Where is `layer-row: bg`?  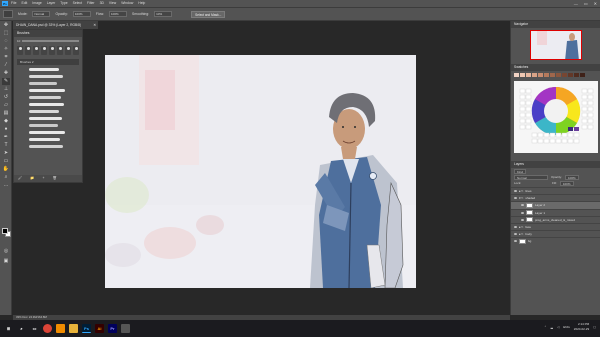
layer-row: bg is located at coordinates (555, 240).